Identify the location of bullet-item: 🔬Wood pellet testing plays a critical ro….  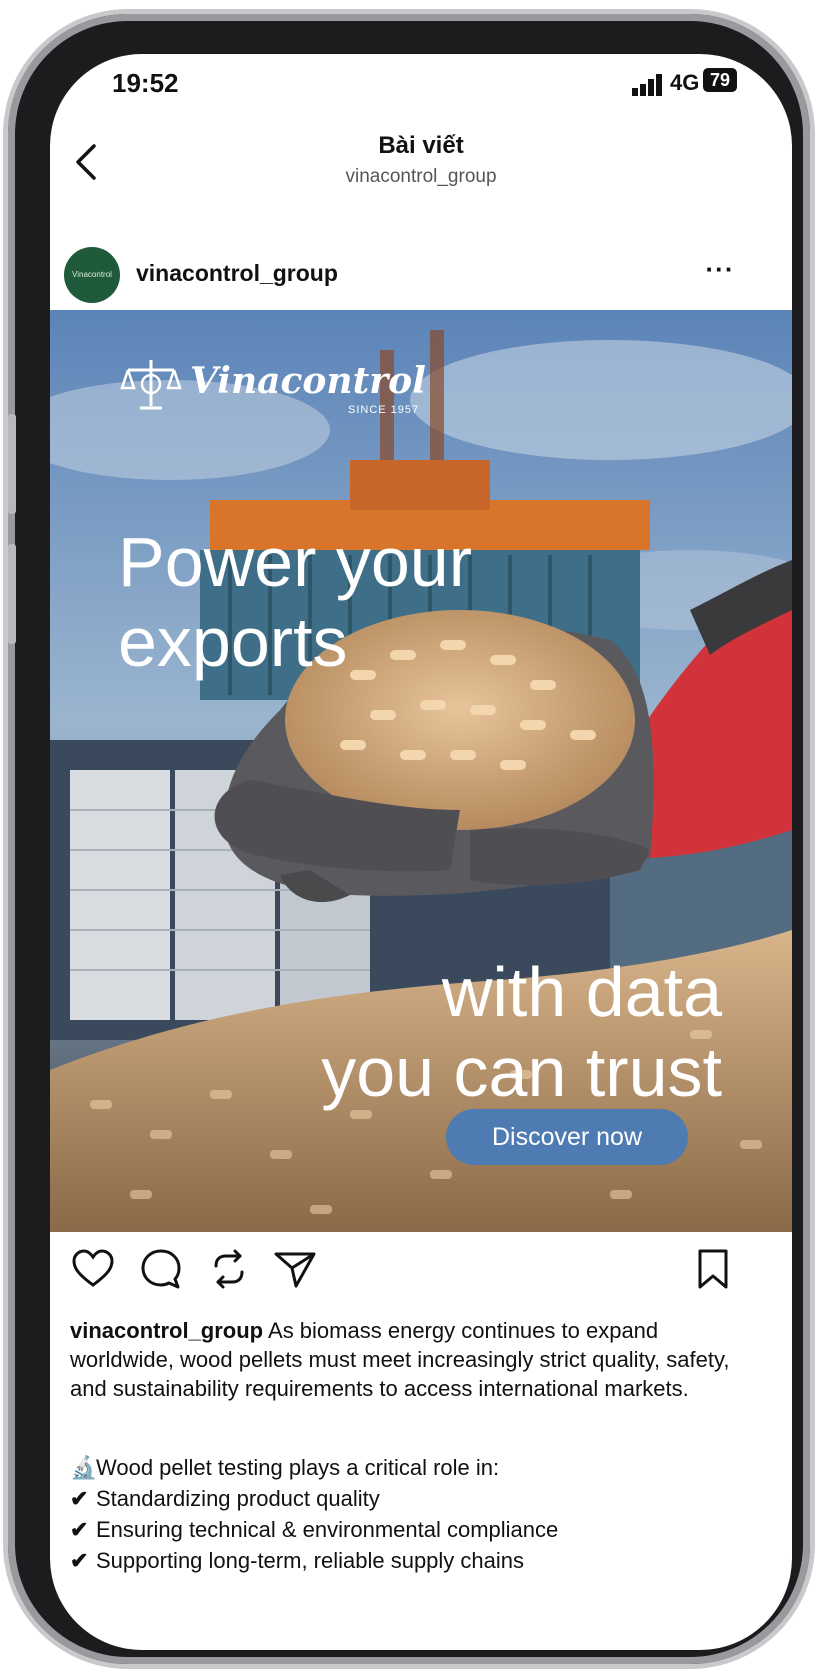
(415, 1467).